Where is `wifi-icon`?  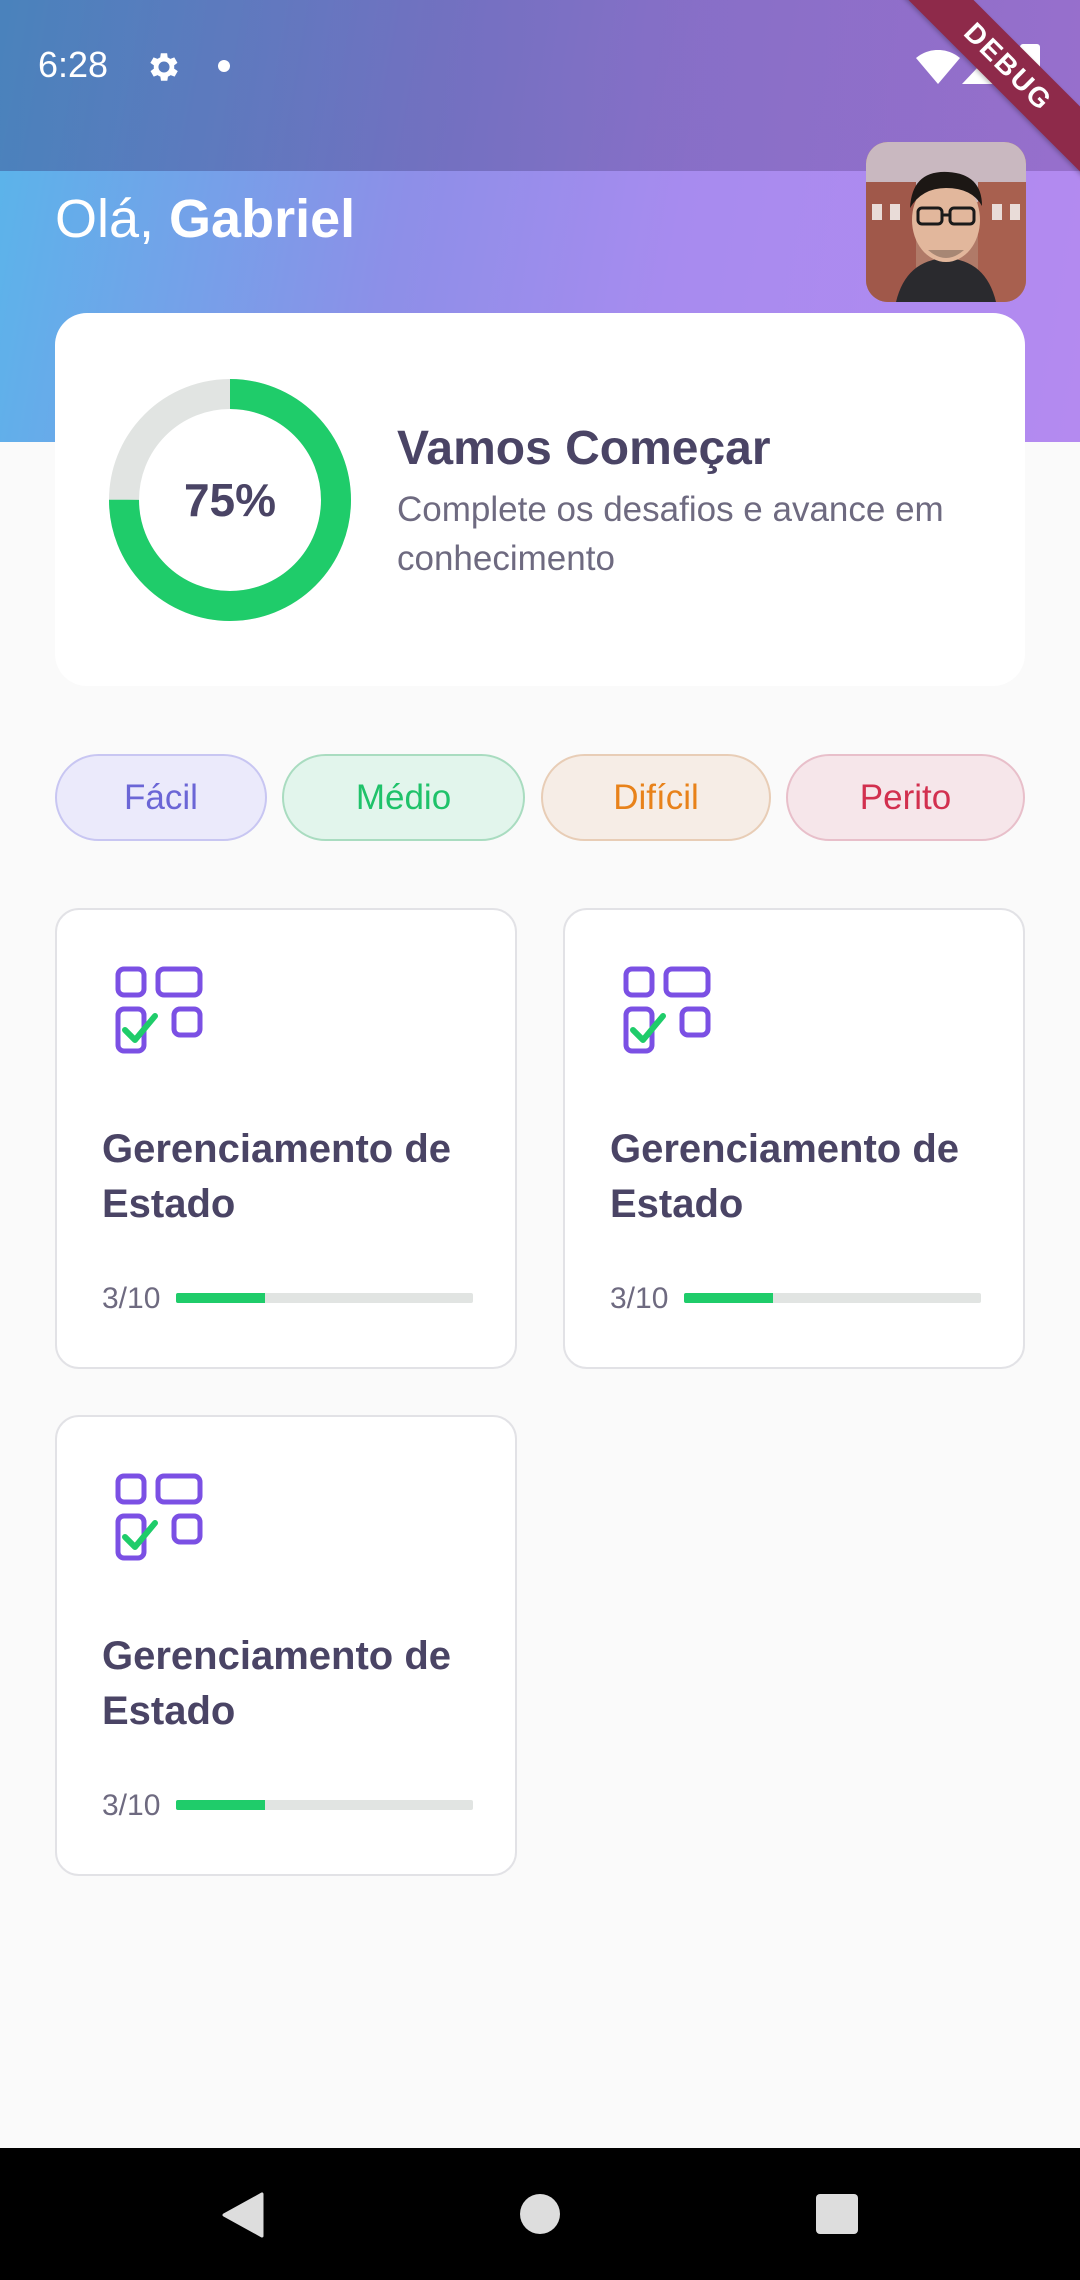 wifi-icon is located at coordinates (938, 67).